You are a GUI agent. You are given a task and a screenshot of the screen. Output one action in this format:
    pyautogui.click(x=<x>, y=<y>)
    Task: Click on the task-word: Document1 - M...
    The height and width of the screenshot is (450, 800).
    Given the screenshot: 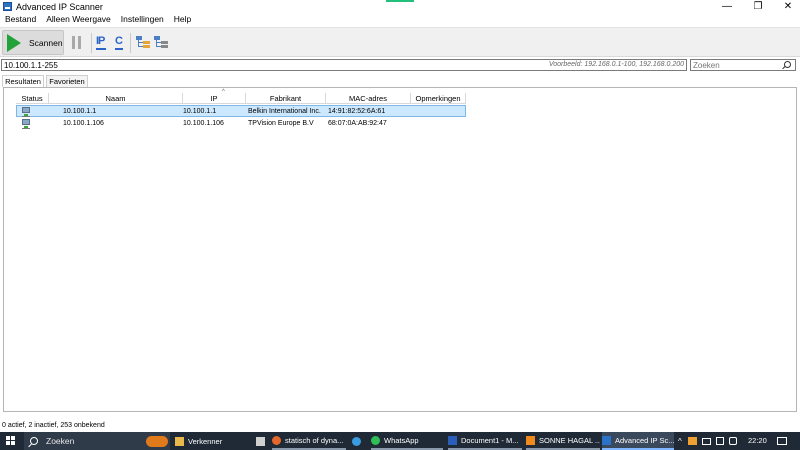 What is the action you would take?
    pyautogui.click(x=485, y=441)
    